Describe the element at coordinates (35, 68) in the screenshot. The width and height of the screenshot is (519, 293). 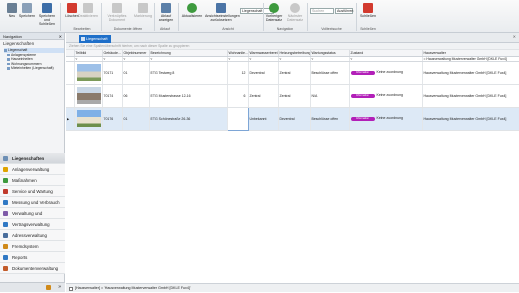
I see `tree-item-mieteinheiten: Mieteinheiten (Liegenschaft)` at that location.